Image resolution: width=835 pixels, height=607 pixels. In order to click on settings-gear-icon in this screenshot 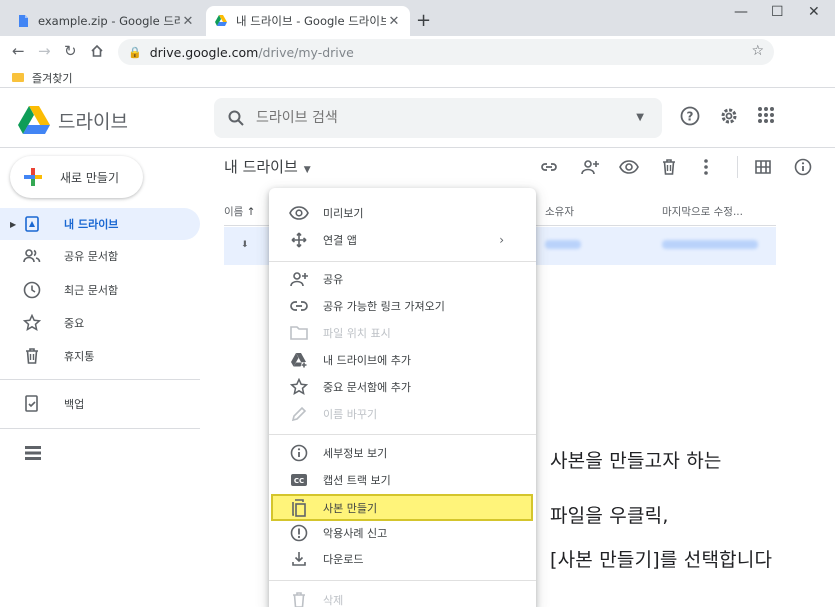, I will do `click(729, 116)`.